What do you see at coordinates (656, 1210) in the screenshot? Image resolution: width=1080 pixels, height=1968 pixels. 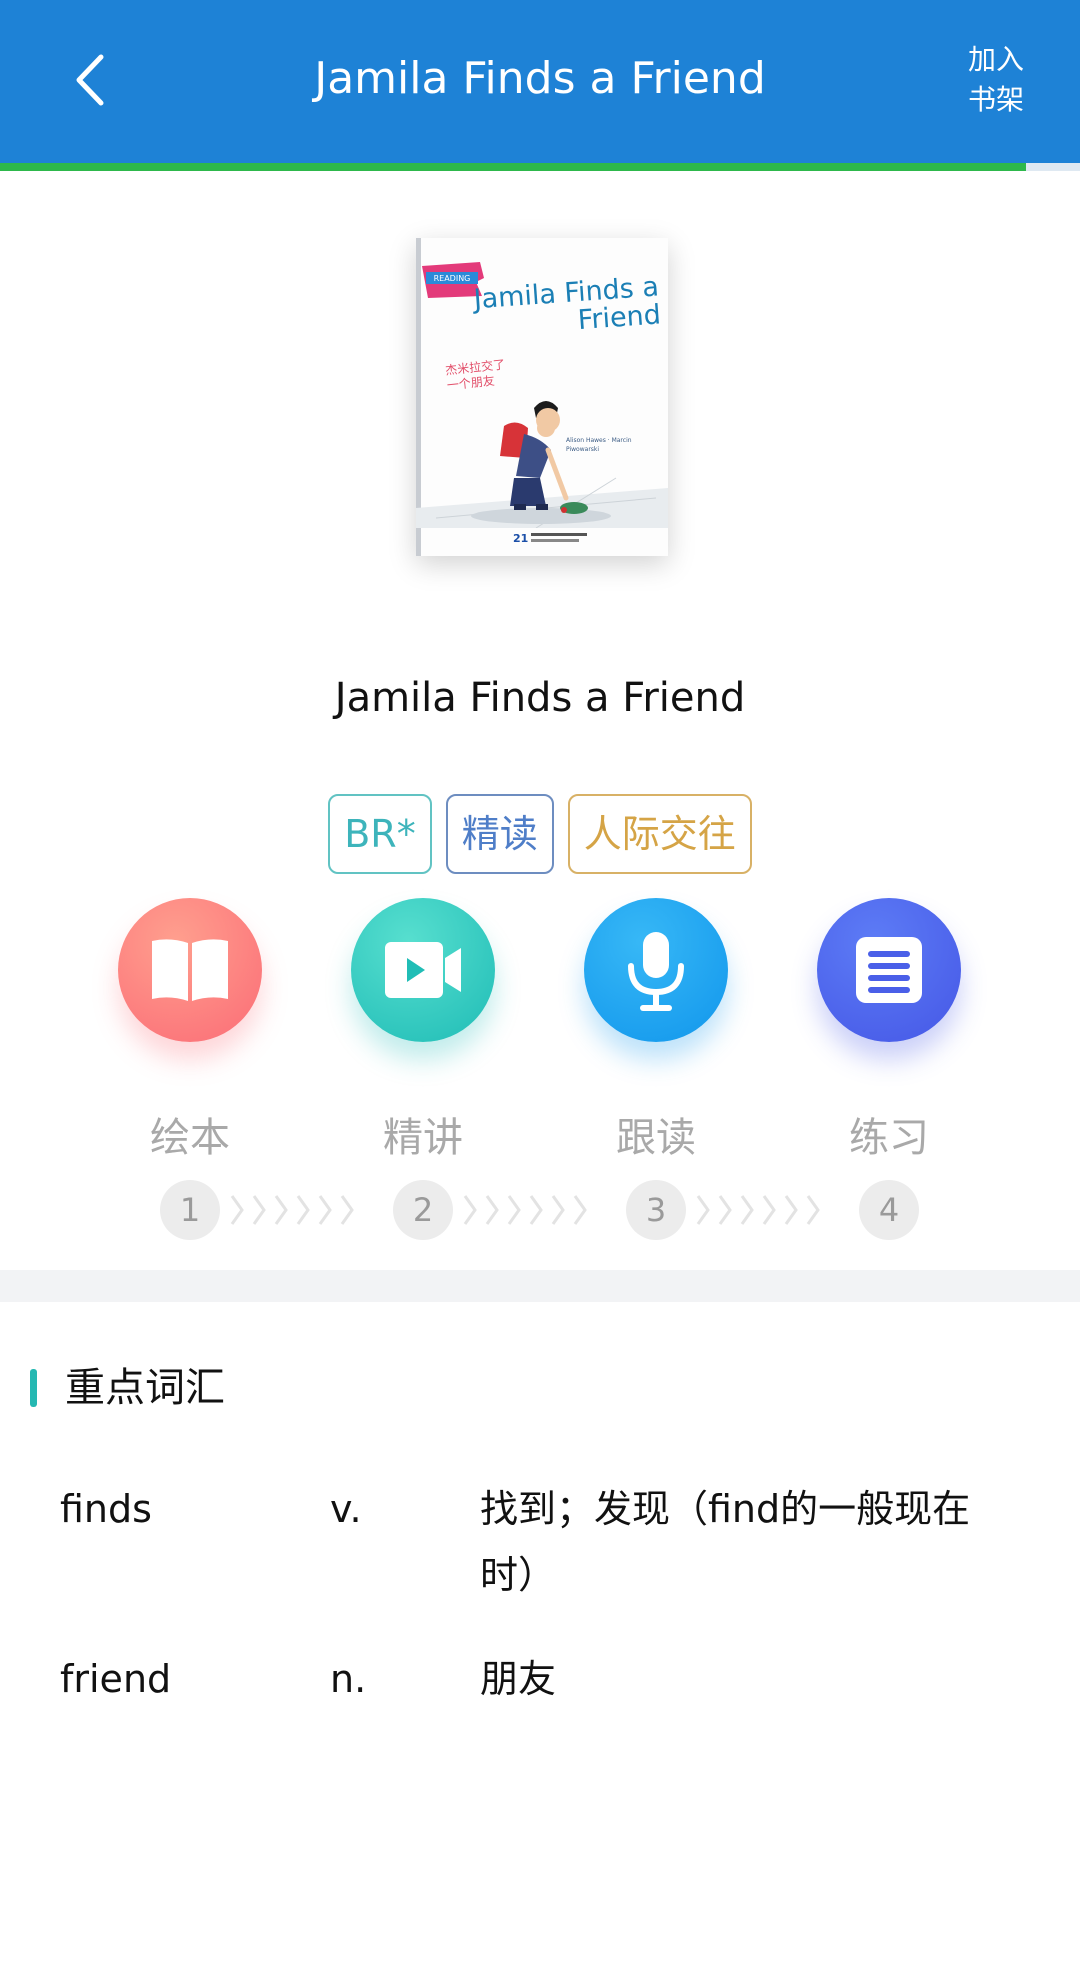 I see `step-number-3: 3` at bounding box center [656, 1210].